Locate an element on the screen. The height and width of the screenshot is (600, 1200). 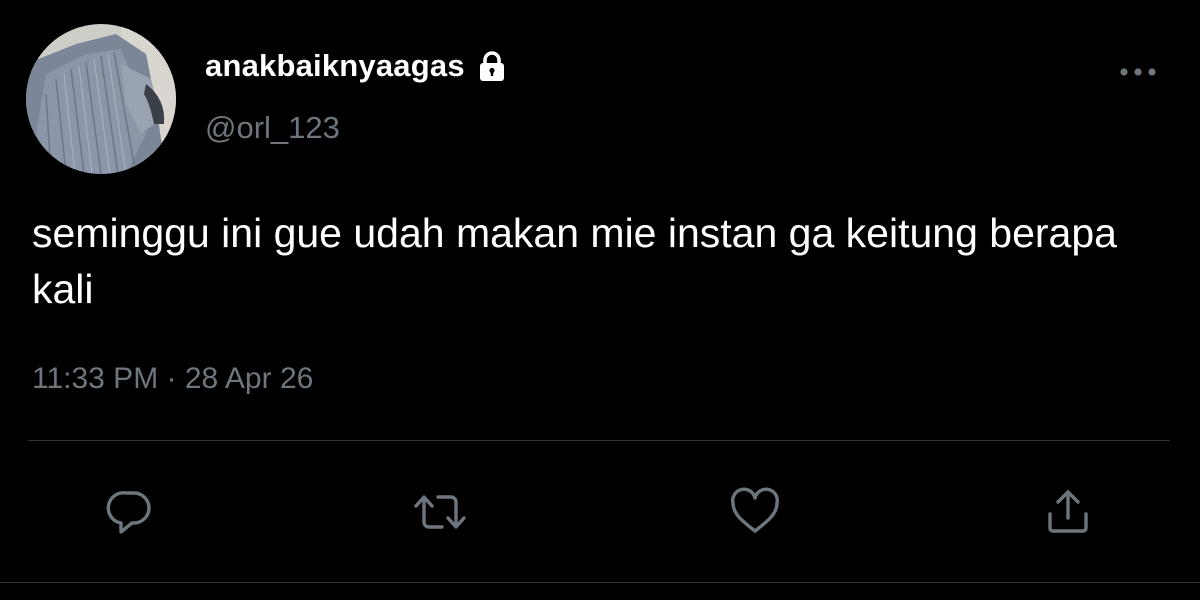
user-handle: @orl_123 is located at coordinates (272, 128).